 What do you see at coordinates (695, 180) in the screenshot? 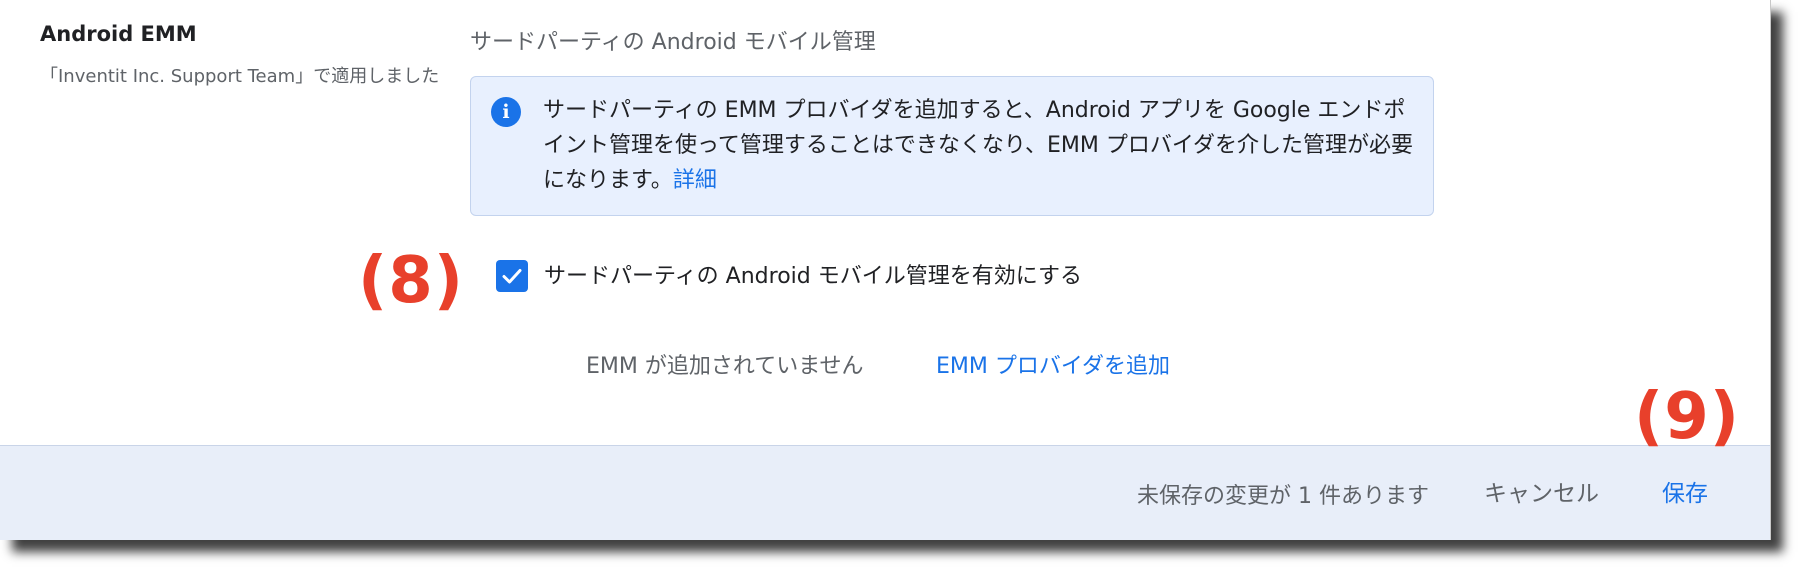
I see `learn-more-link: 詳細` at bounding box center [695, 180].